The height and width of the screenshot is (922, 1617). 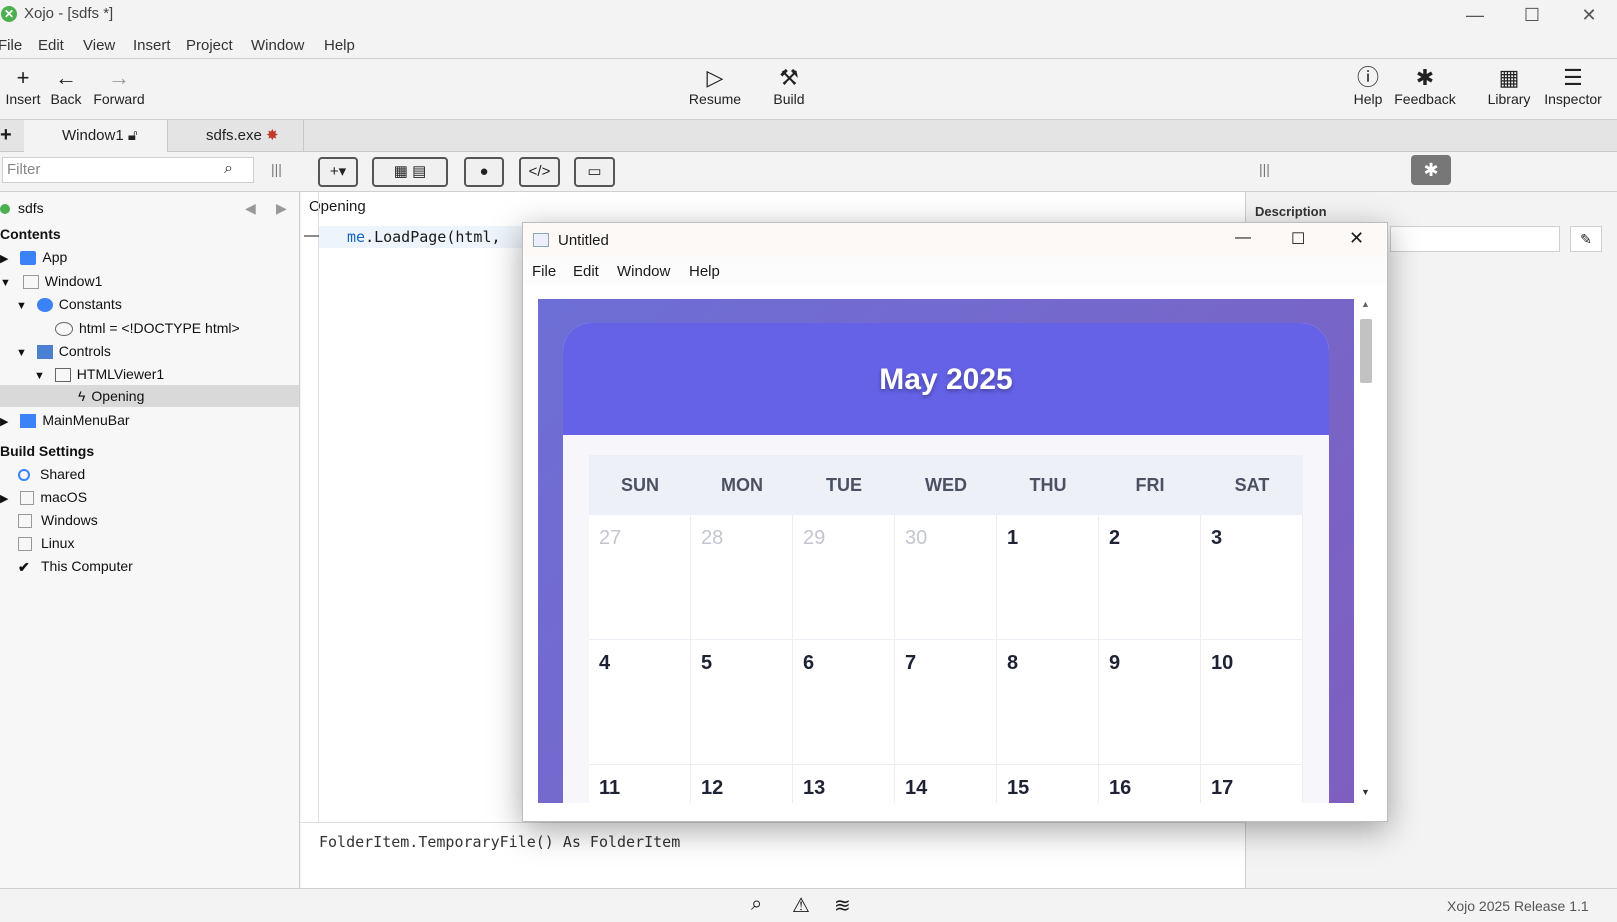 I want to click on nav-forward-icon: ▶, so click(x=281, y=208).